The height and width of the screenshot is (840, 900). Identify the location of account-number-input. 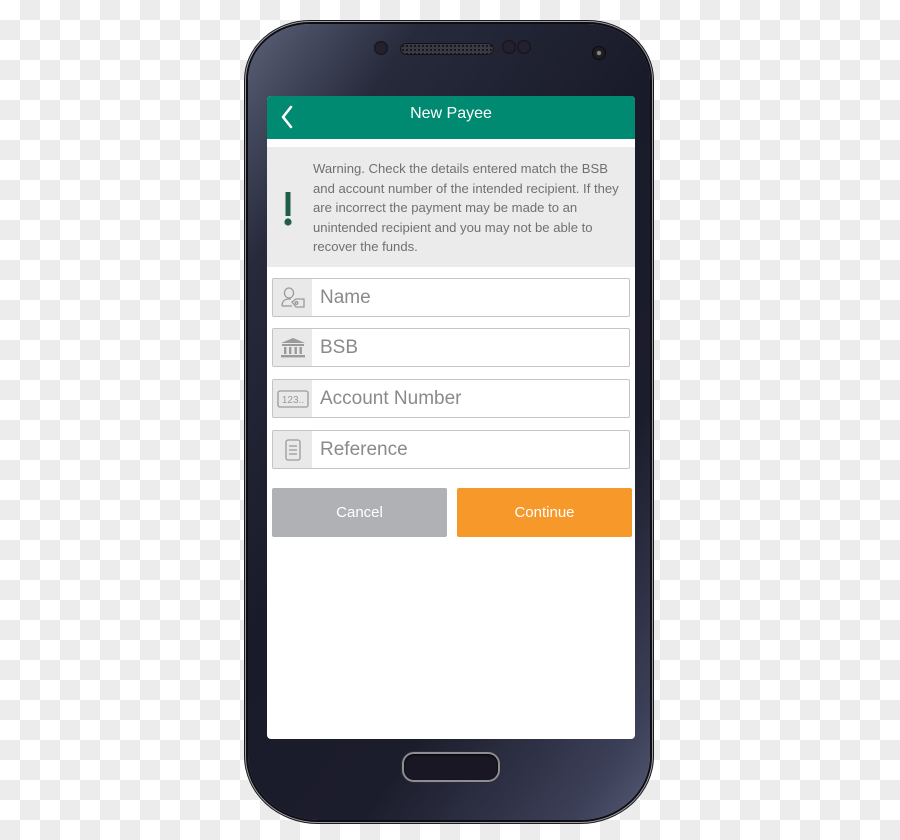
(470, 398).